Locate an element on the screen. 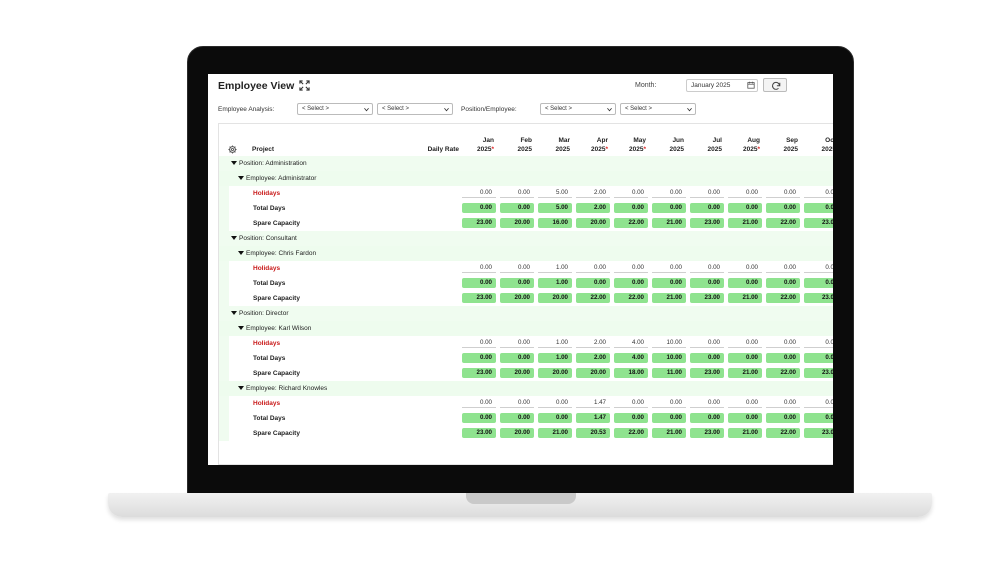 Image resolution: width=1000 pixels, height=575 pixels. month-header: Sep 2025 is located at coordinates (780, 145).